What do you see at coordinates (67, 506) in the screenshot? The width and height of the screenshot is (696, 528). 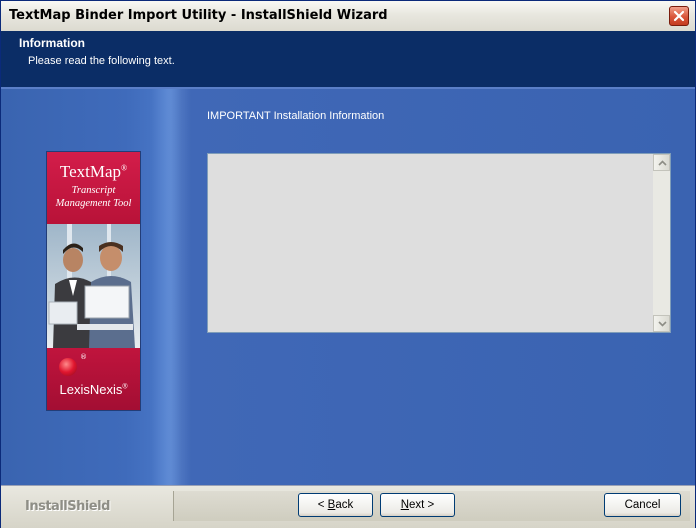 I see `installshield-logo: InstallShield` at bounding box center [67, 506].